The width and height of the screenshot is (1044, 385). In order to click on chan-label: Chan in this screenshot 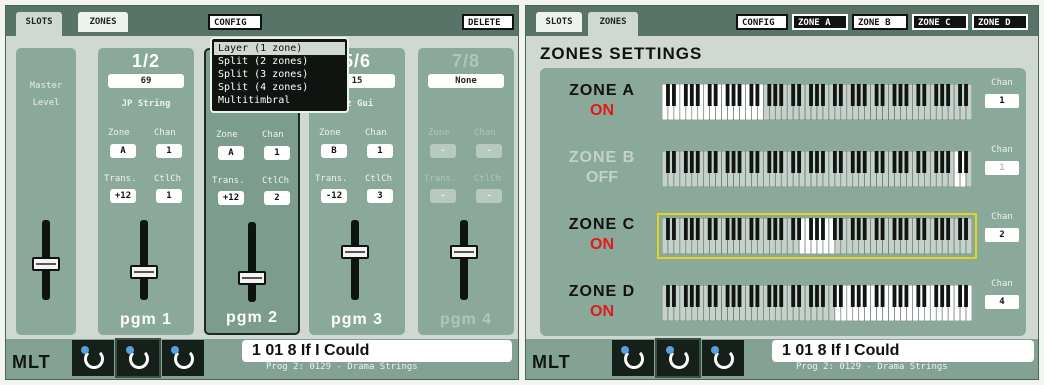, I will do `click(1002, 217)`.